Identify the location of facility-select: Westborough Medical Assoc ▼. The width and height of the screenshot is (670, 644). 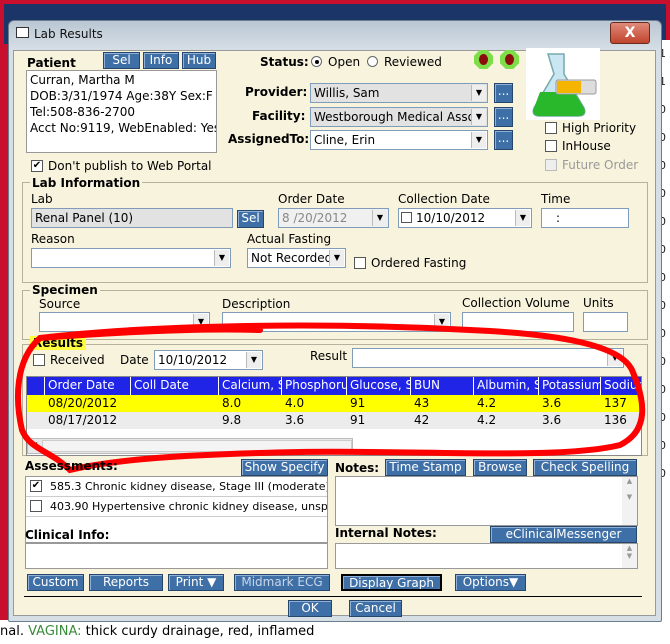
(399, 117).